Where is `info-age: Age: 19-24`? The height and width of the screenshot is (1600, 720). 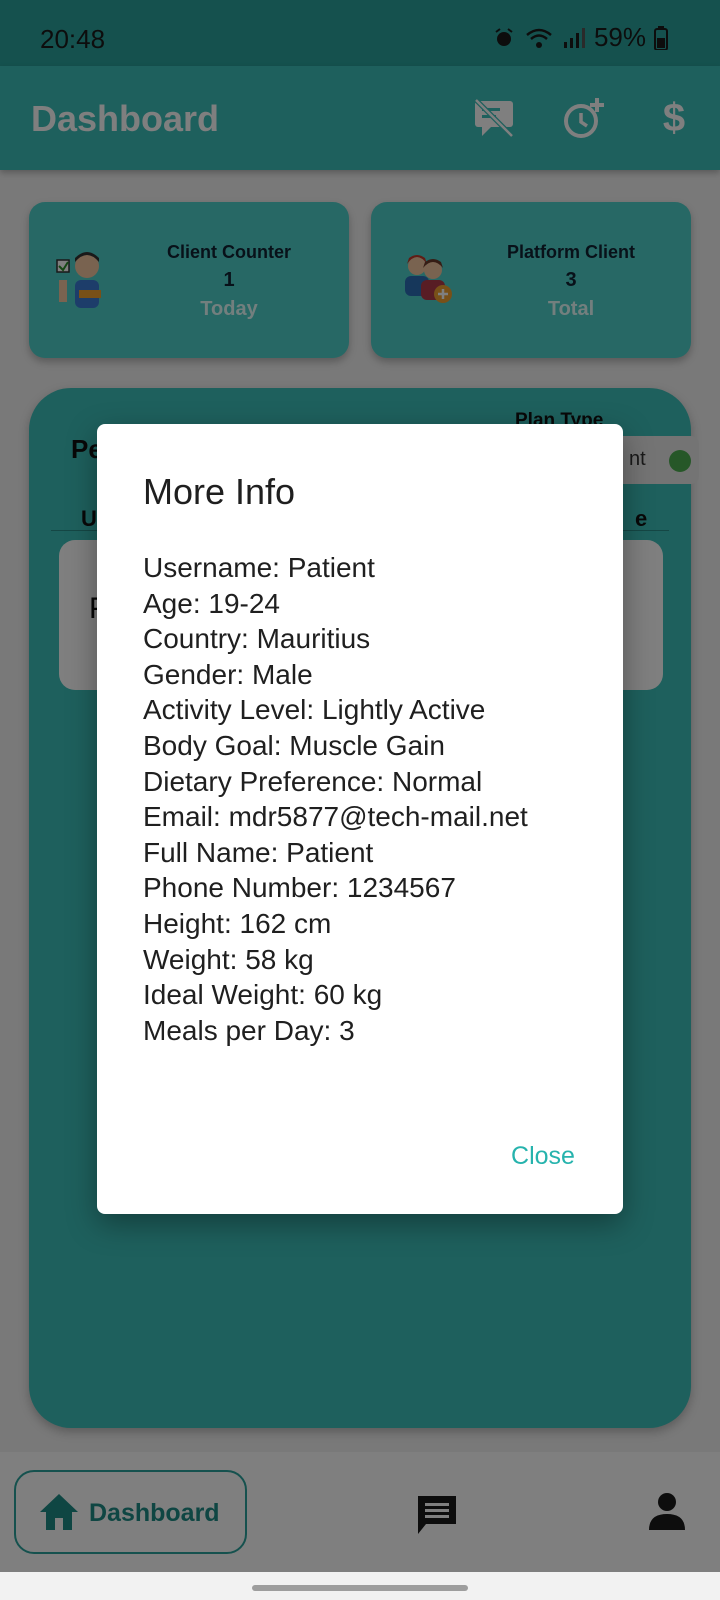 info-age: Age: 19-24 is located at coordinates (211, 603).